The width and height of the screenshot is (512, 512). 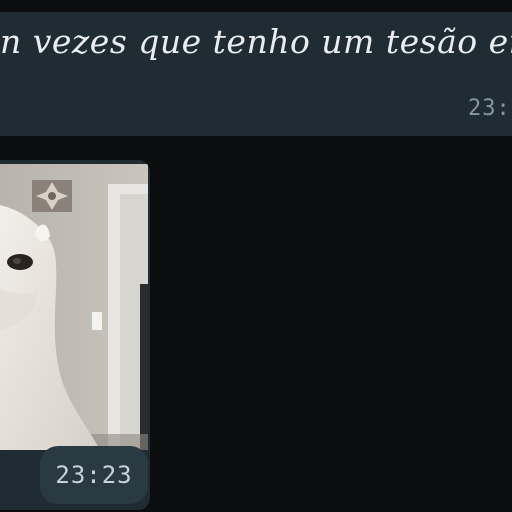 I want to click on message-text: n vezes que tenho um tesão er, so click(x=256, y=41).